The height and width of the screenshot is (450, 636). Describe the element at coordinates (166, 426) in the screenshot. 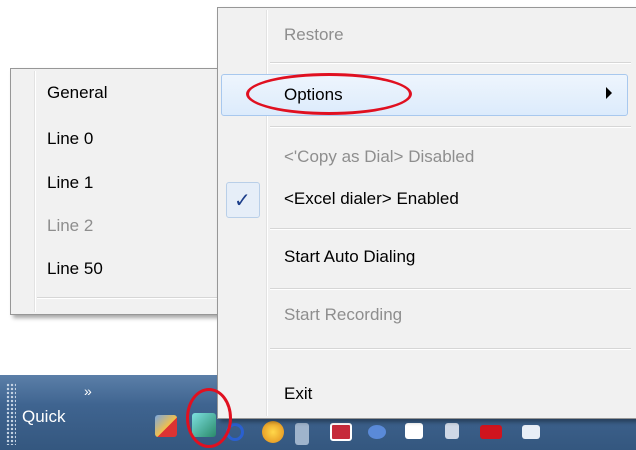

I see `app-tray-icon` at that location.